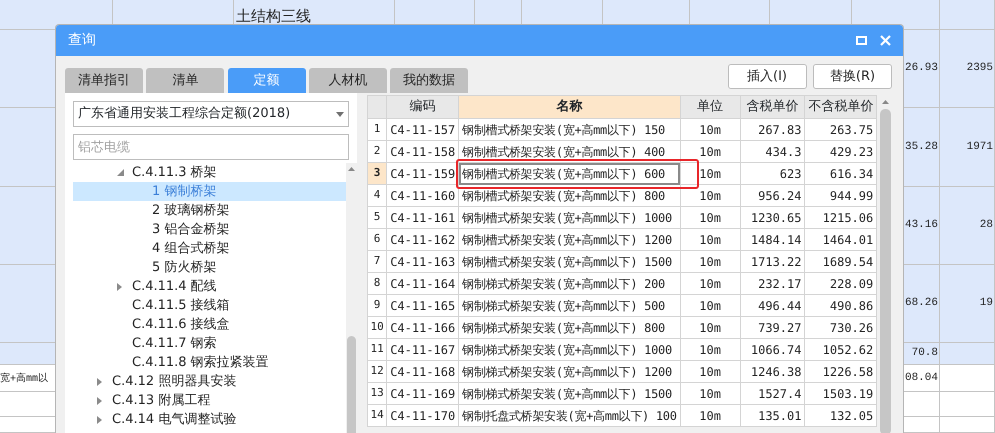  Describe the element at coordinates (347, 80) in the screenshot. I see `tab: 人材机` at that location.